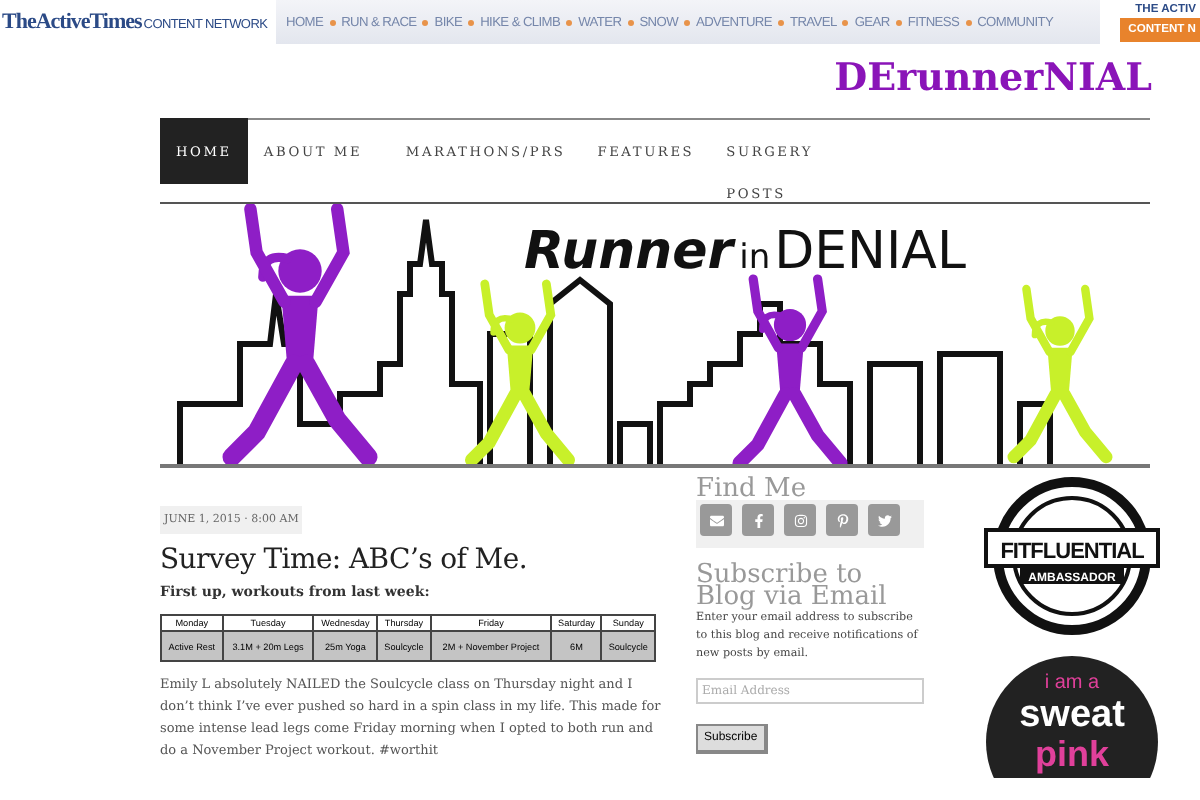 This screenshot has width=1200, height=800. What do you see at coordinates (745, 252) in the screenshot?
I see `banner-title: Runnerin DENIAL` at bounding box center [745, 252].